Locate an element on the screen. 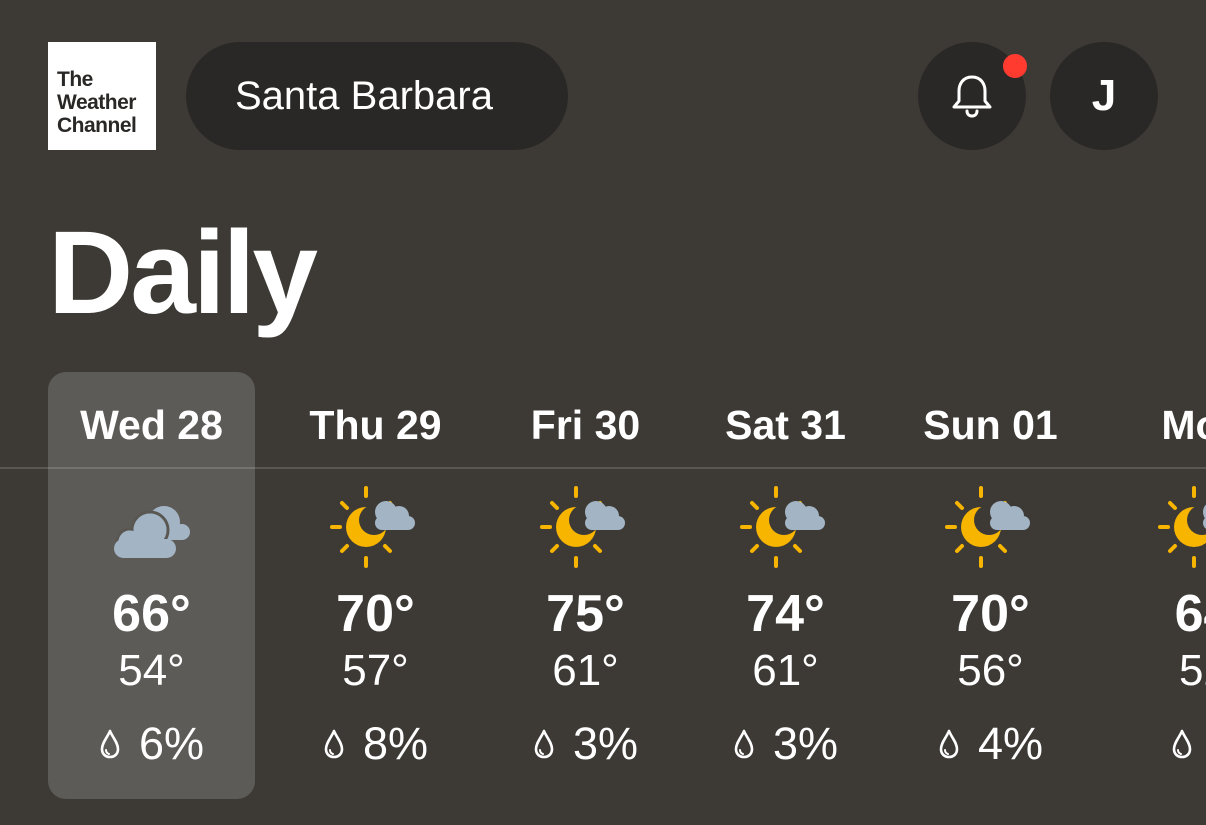  day-label: Sat 31 is located at coordinates (785, 425).